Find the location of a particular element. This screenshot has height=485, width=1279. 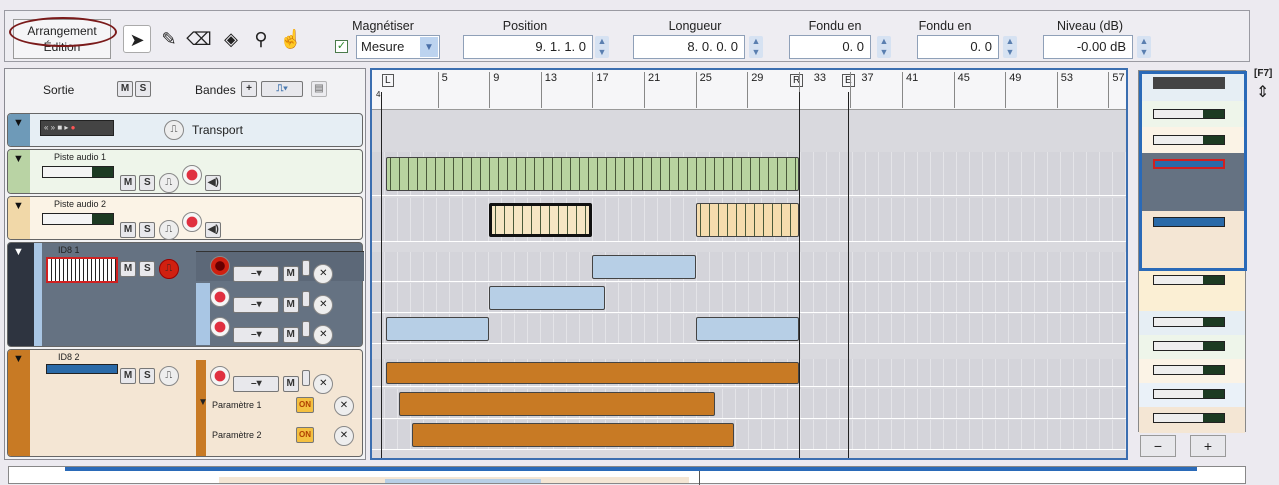

track-overview is located at coordinates (1192, 251).